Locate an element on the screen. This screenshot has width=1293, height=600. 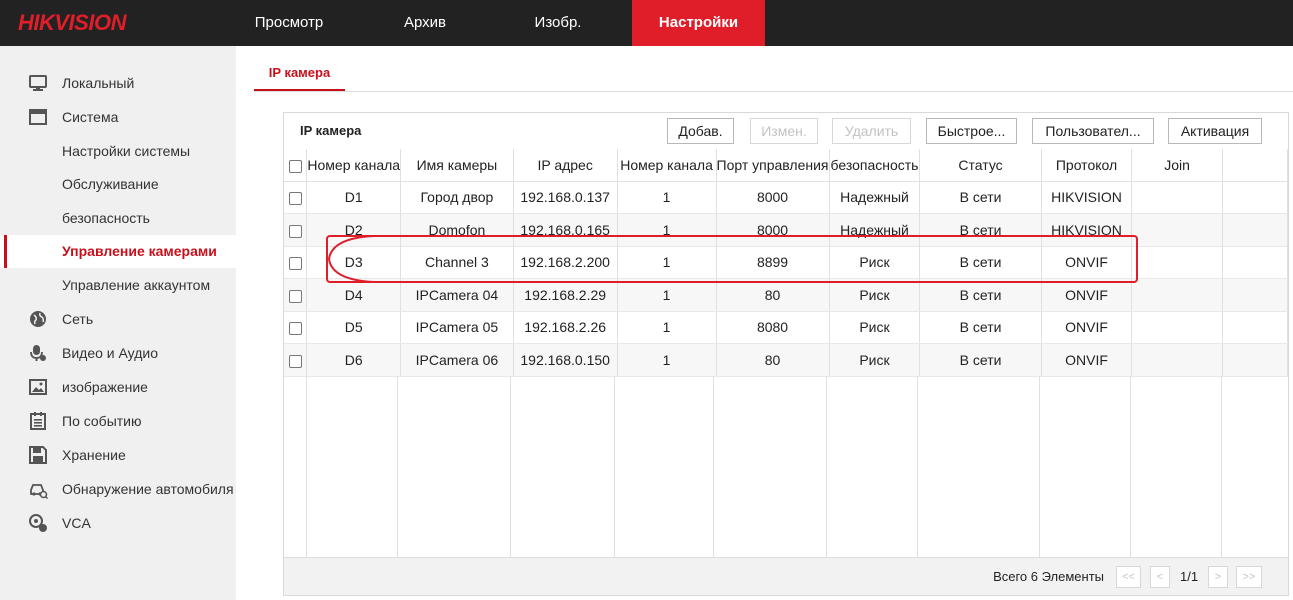
table-cell: 80 is located at coordinates (773, 295).